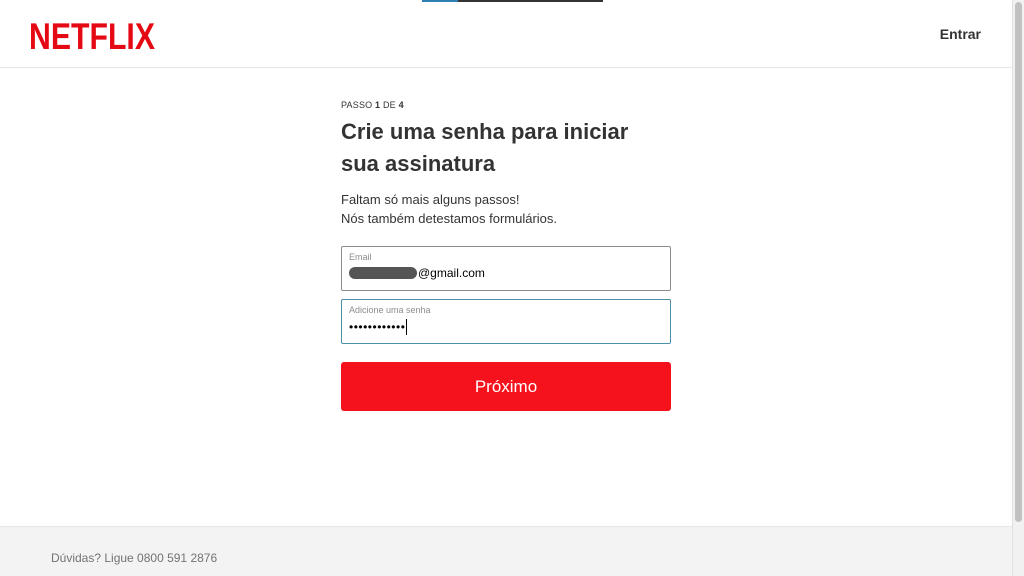  I want to click on subtitle-line-1: Faltam só mais alguns passos!, so click(430, 199).